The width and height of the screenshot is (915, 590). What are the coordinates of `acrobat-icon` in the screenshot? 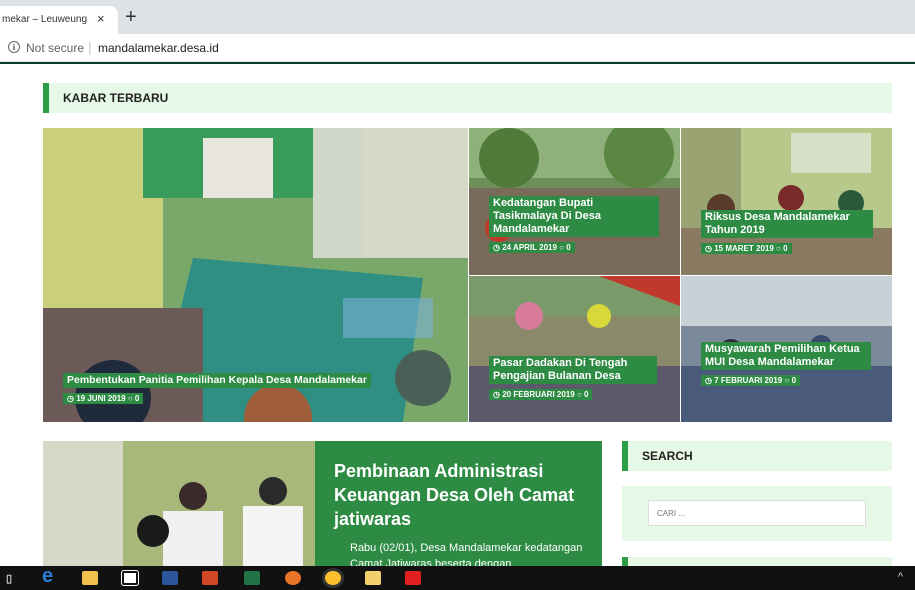 It's located at (413, 578).